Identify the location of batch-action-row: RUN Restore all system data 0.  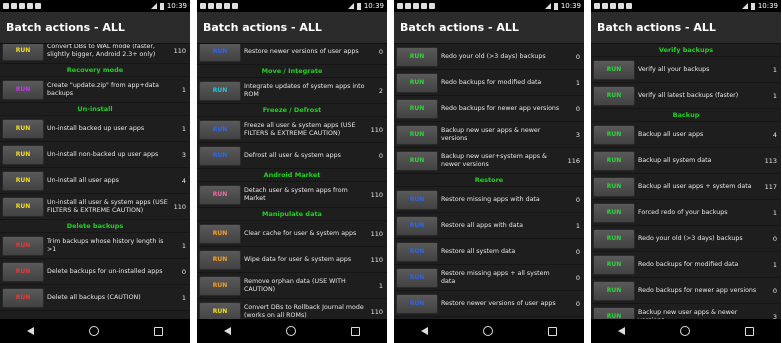
(489, 252).